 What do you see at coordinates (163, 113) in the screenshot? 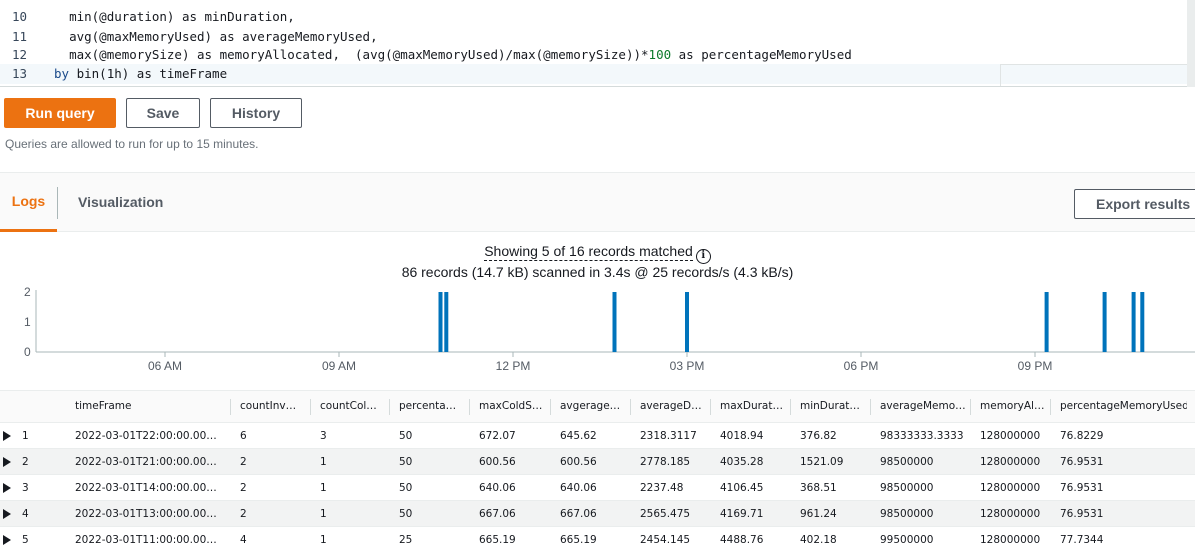
I see `save-button: Save` at bounding box center [163, 113].